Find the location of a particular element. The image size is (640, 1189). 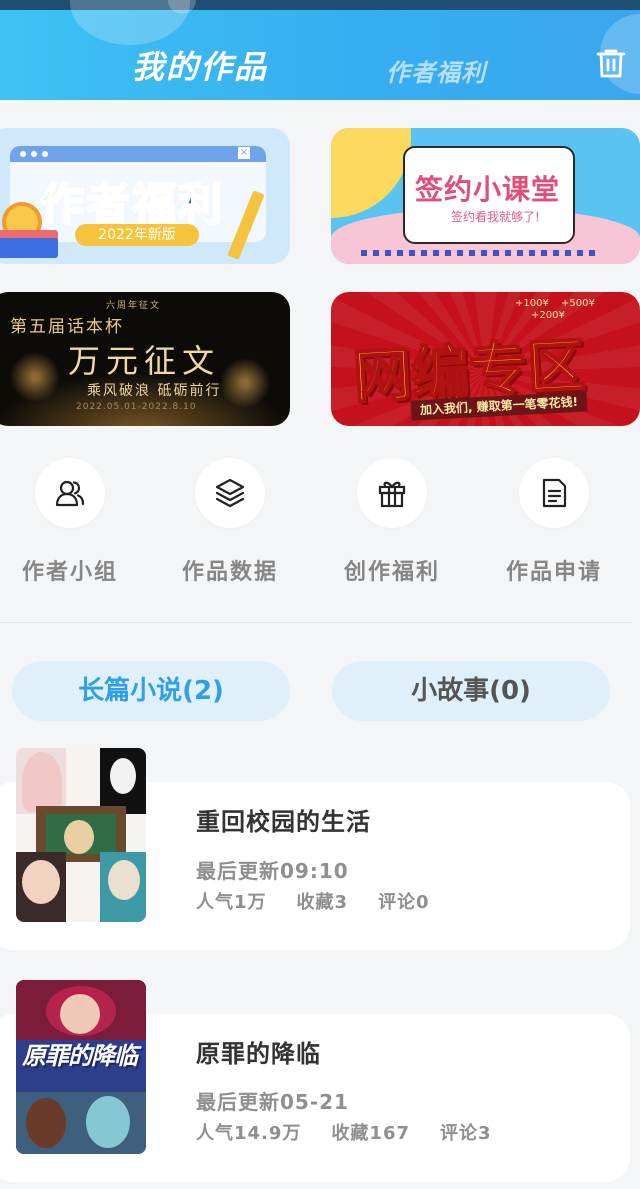

banner-window-titlebar is located at coordinates (138, 154).